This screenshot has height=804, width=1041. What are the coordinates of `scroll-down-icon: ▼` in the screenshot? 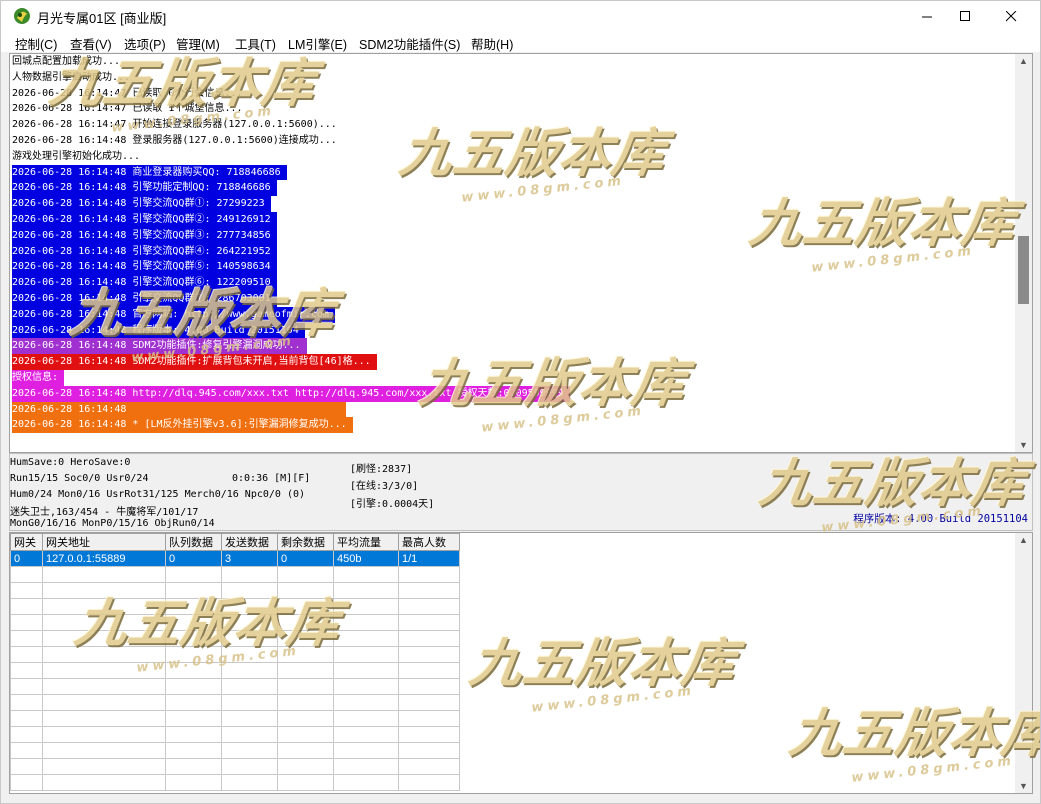 It's located at (1023, 445).